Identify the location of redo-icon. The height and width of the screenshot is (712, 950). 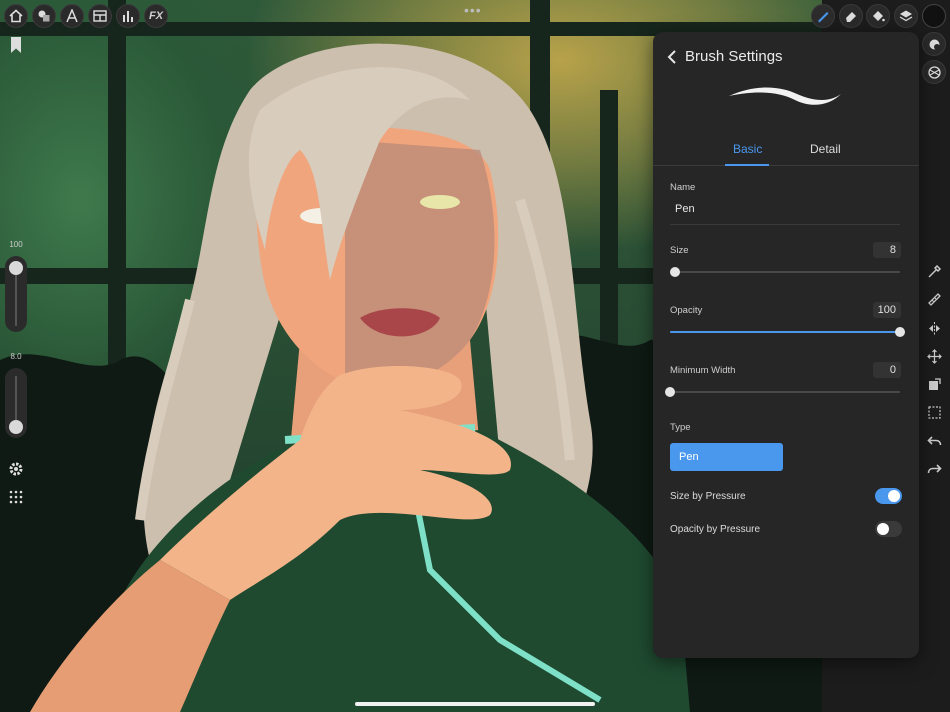
(934, 468).